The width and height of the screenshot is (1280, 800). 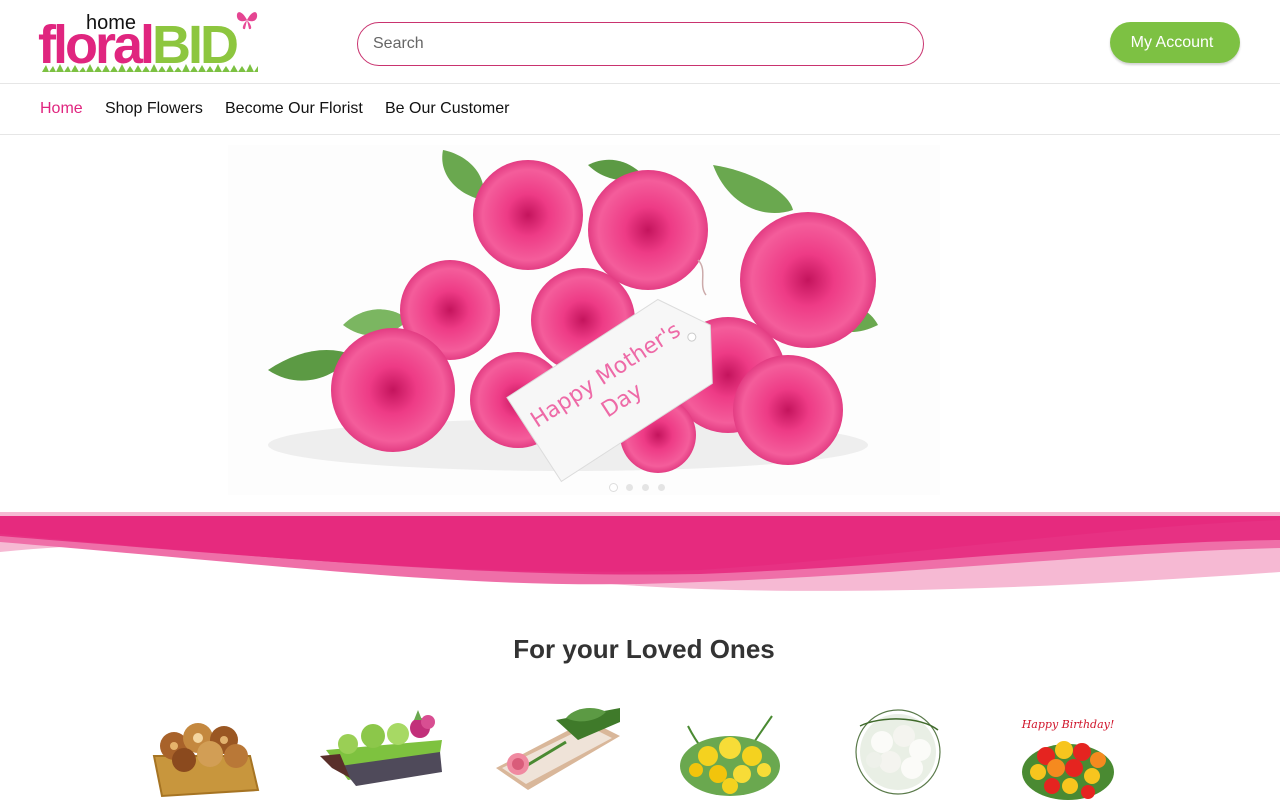 What do you see at coordinates (447, 109) in the screenshot?
I see `nav-item-be-our-customer: Be Our Customer` at bounding box center [447, 109].